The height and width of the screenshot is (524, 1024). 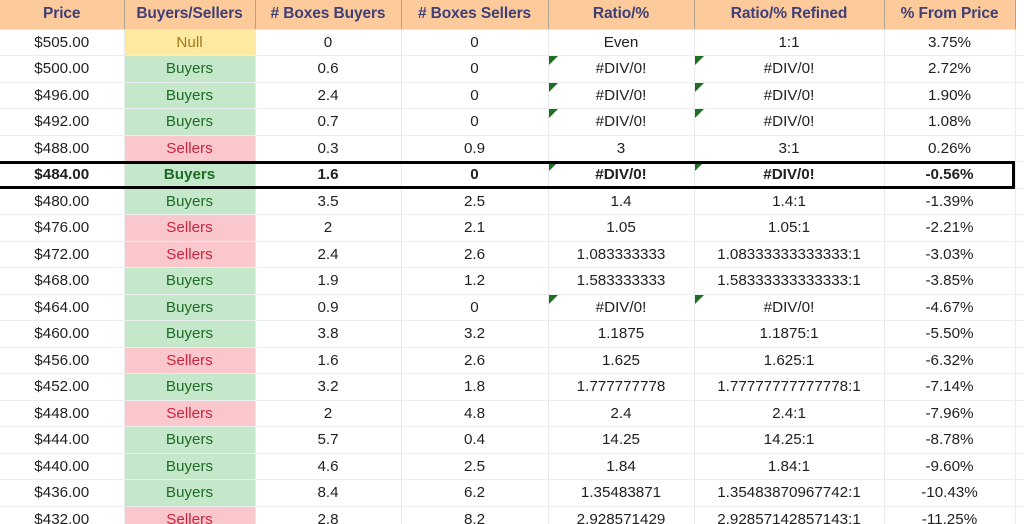 I want to click on cell-boxes_sellers: 2.5, so click(x=475, y=201).